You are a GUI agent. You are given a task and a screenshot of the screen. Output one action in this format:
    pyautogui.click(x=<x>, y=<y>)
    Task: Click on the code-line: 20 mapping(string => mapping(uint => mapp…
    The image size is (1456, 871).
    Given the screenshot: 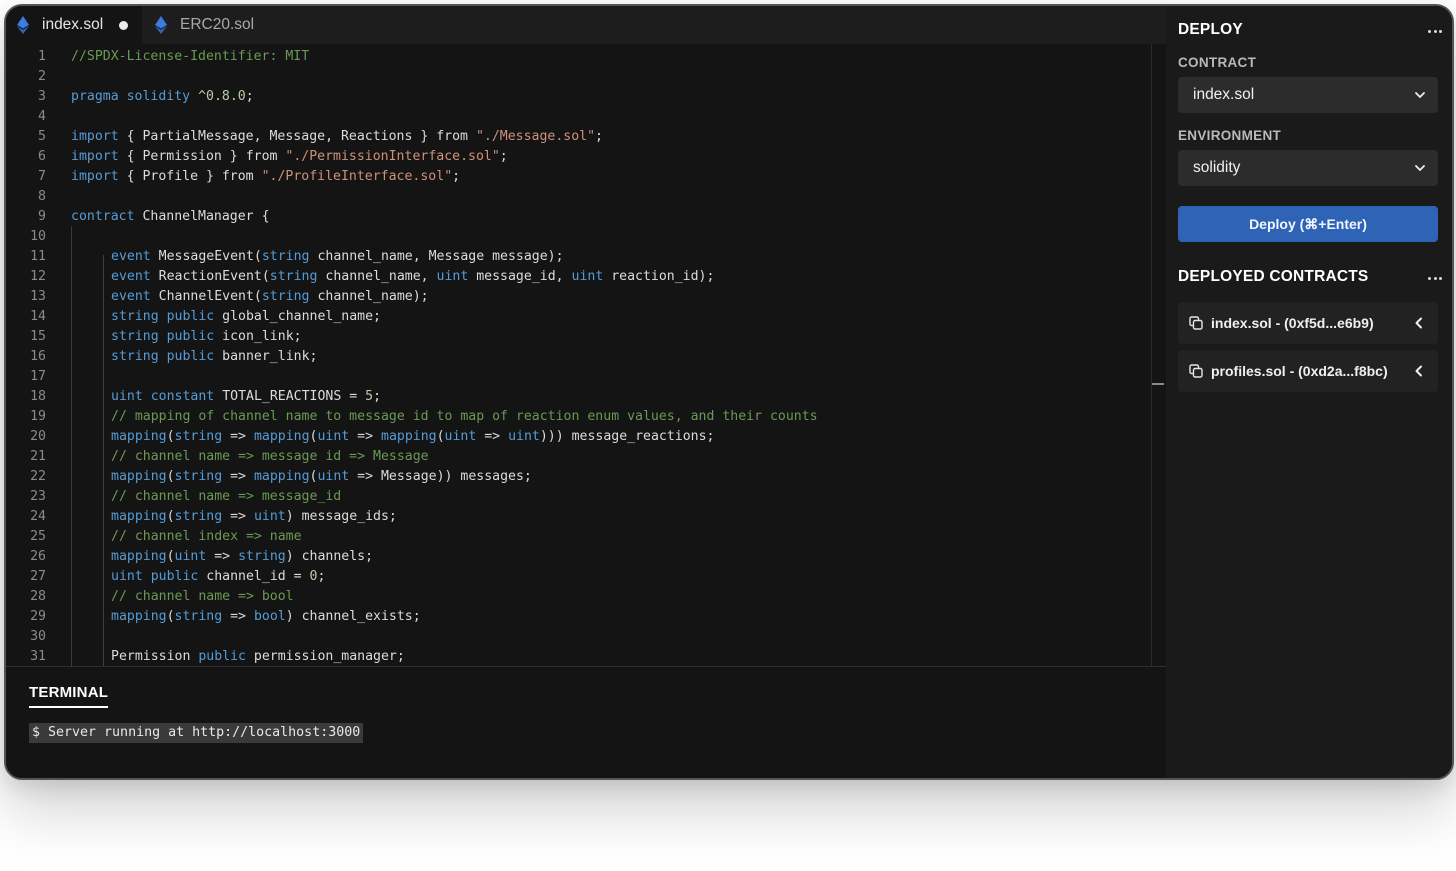 What is the action you would take?
    pyautogui.click(x=576, y=437)
    